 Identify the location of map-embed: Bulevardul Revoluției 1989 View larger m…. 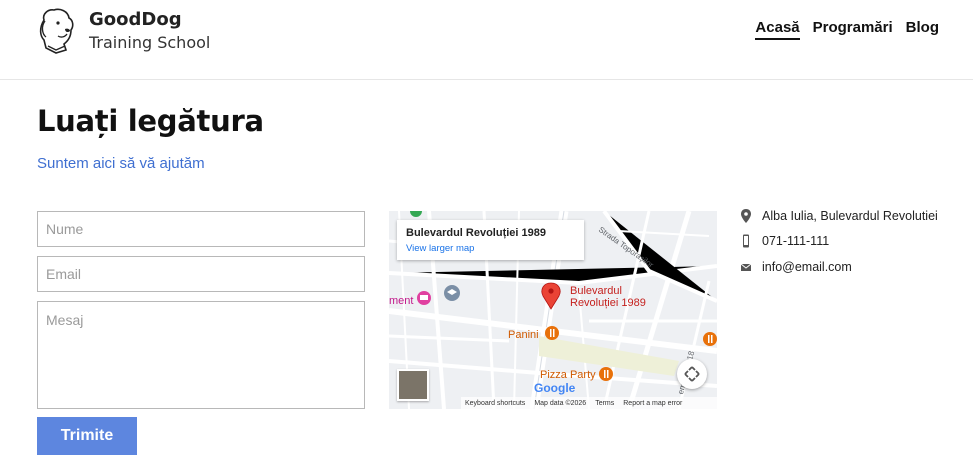
(553, 310).